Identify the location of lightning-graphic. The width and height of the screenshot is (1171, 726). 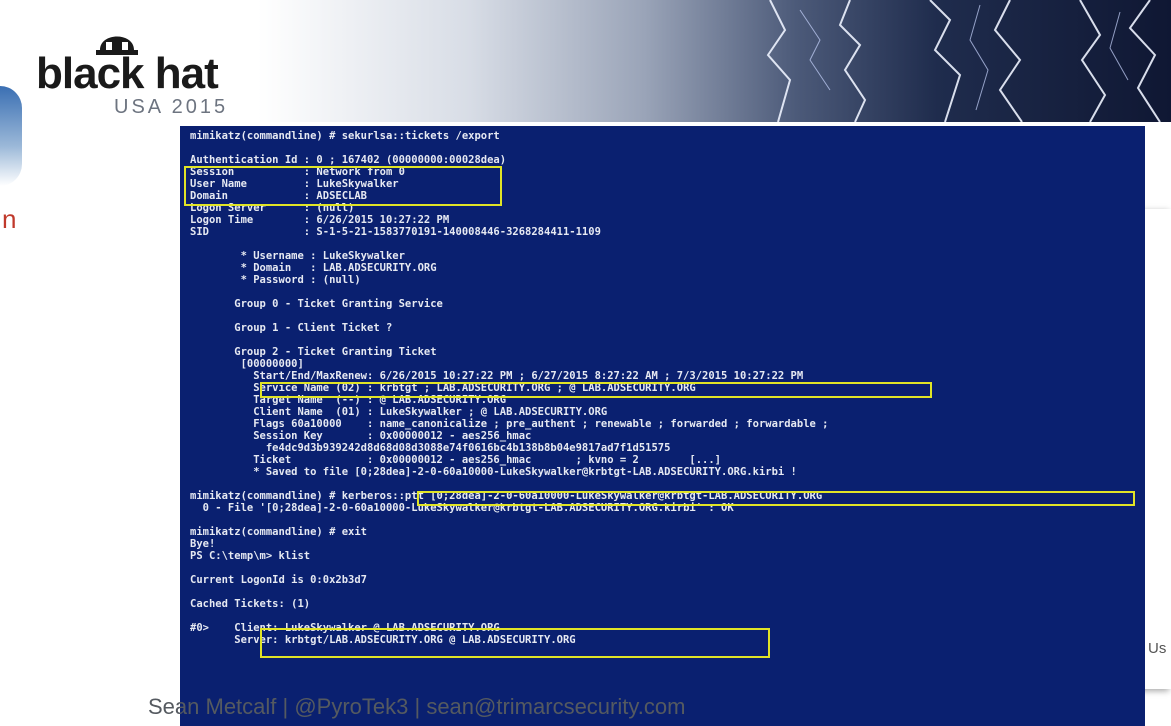
(963, 61).